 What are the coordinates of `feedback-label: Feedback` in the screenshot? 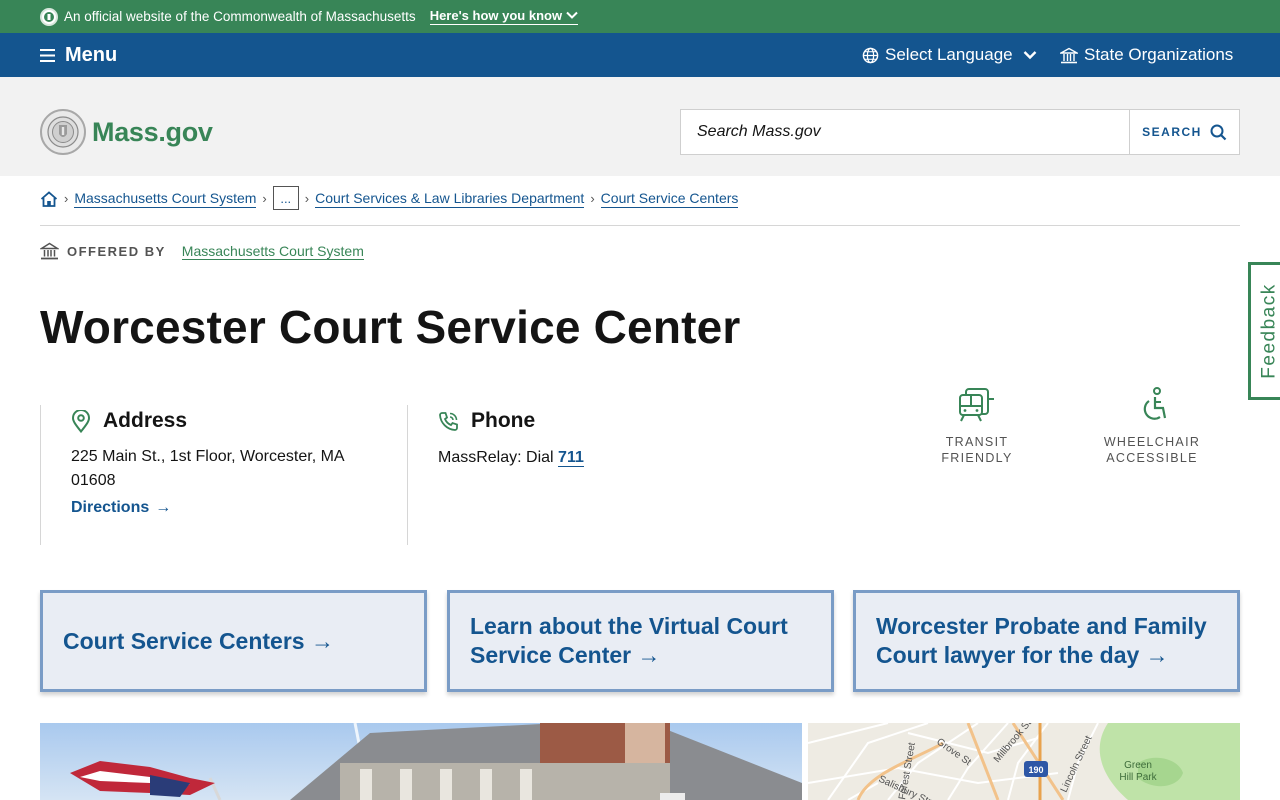 It's located at (1269, 331).